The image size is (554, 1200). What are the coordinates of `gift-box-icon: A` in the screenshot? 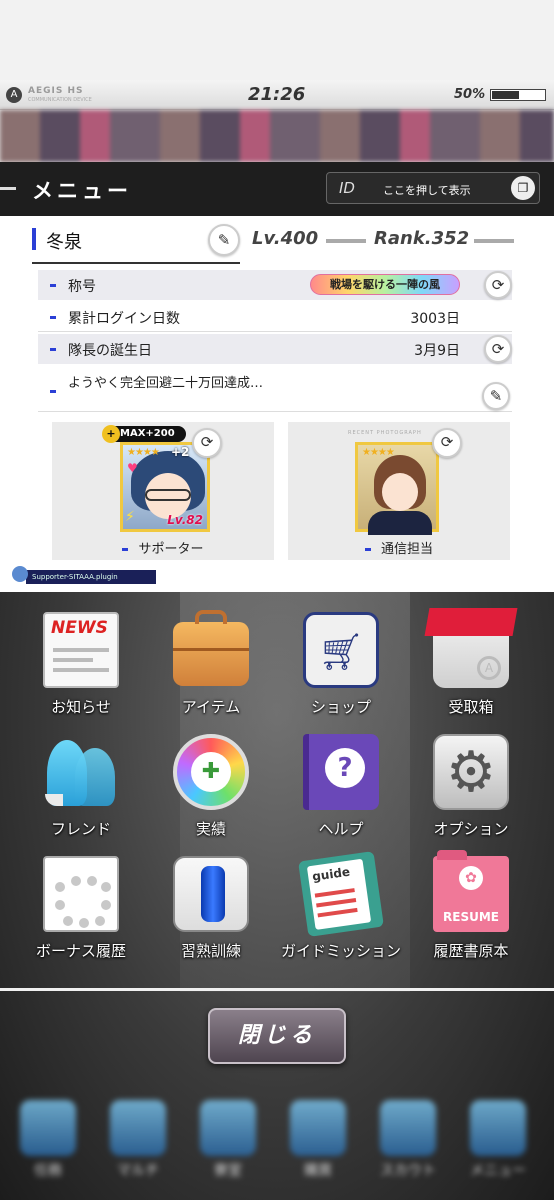 It's located at (471, 648).